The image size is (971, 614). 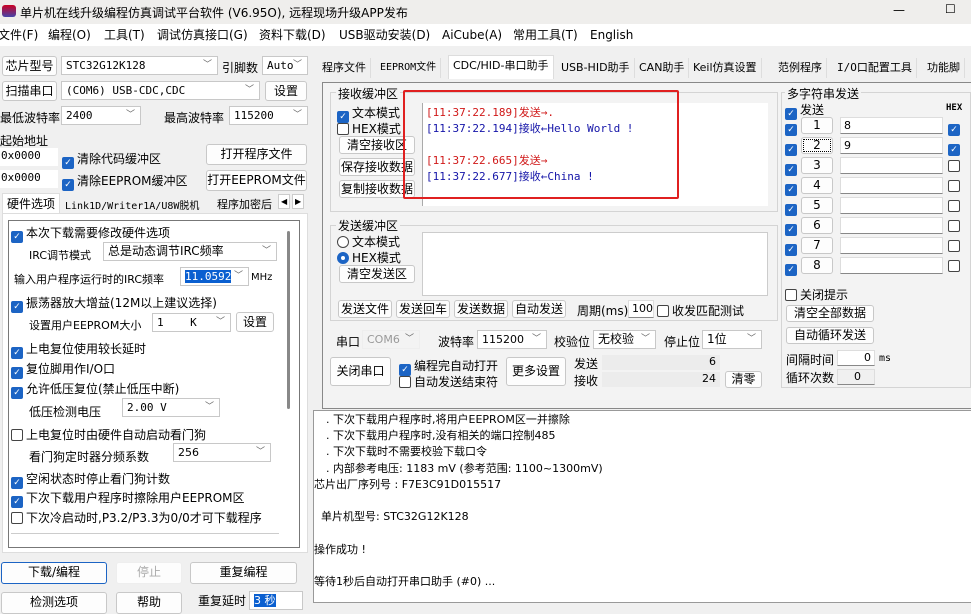 What do you see at coordinates (69, 35) in the screenshot?
I see `menu-program: 编程(O)` at bounding box center [69, 35].